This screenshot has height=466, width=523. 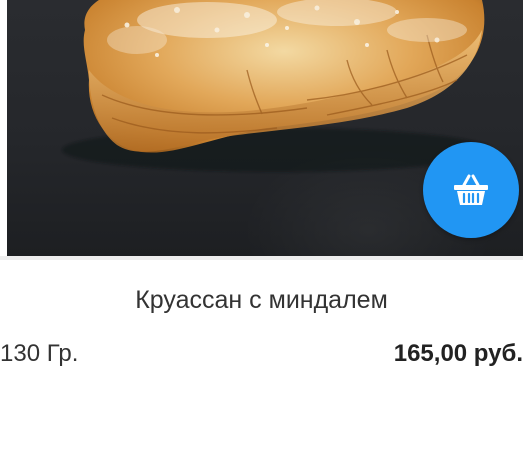 I want to click on product-price: 165,00 руб., so click(x=458, y=353).